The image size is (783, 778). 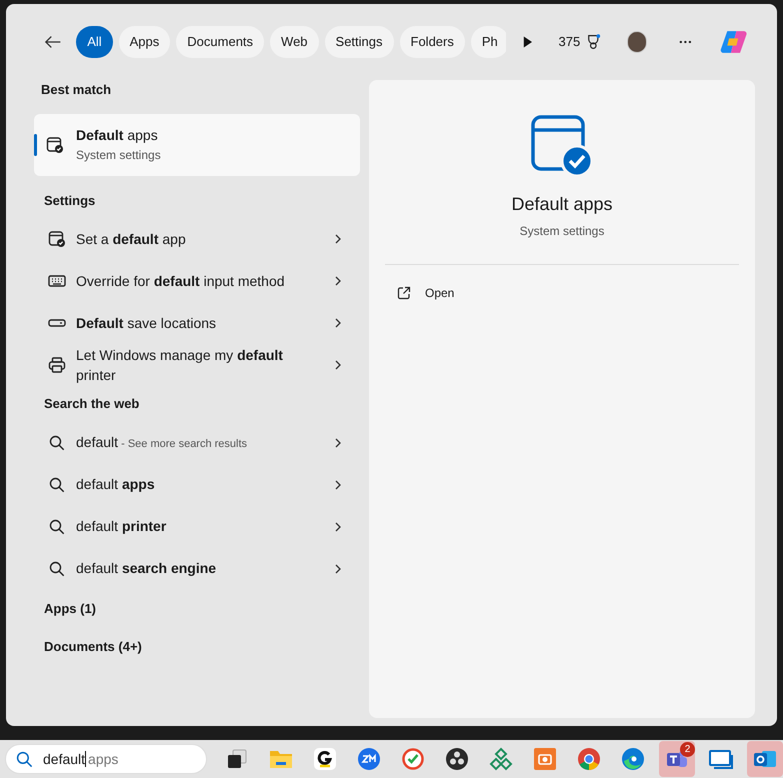 I want to click on diamond-app-icon, so click(x=501, y=759).